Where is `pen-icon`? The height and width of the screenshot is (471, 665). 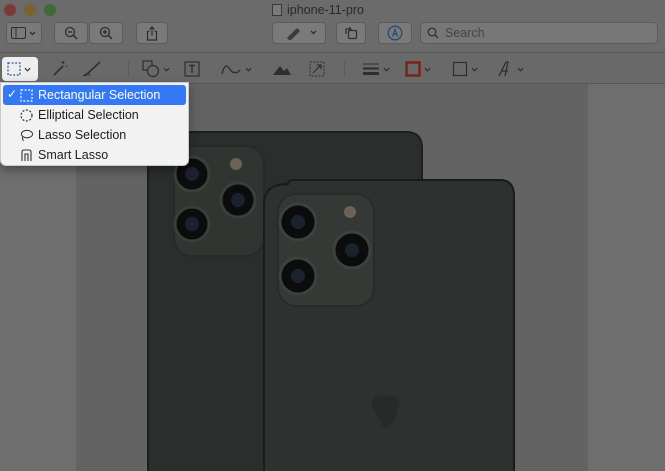
pen-icon is located at coordinates (91, 69).